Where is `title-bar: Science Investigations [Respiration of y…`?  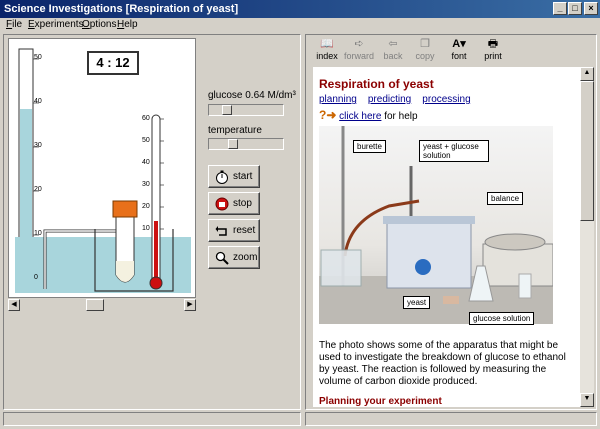 title-bar: Science Investigations [Respiration of y… is located at coordinates (300, 9).